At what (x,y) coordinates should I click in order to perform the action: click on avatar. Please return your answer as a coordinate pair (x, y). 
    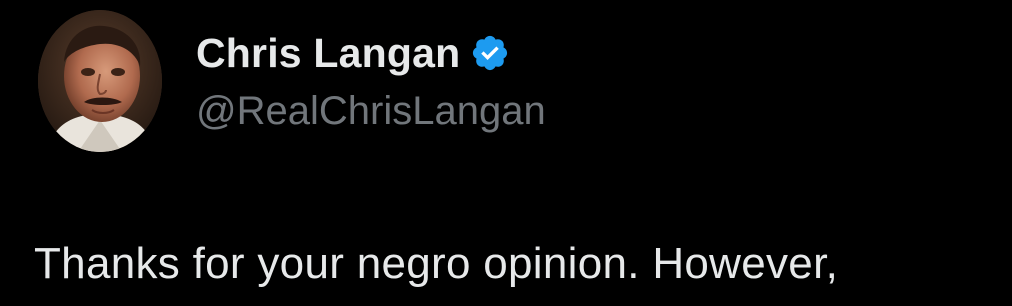
    Looking at the image, I should click on (100, 81).